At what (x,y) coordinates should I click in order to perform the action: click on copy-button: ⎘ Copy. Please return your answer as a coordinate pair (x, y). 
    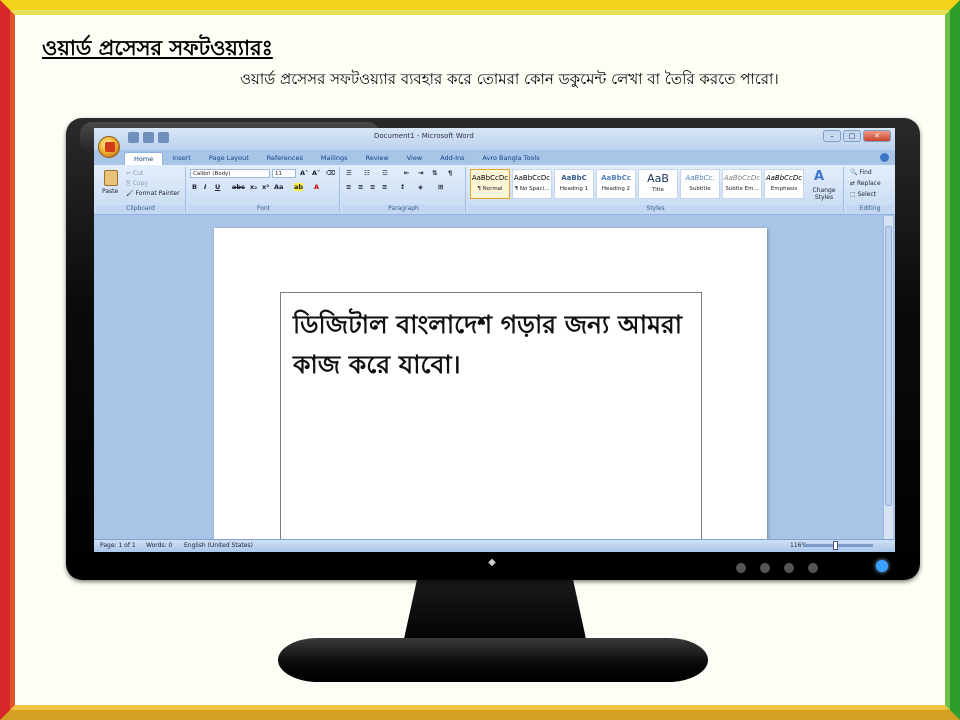
    Looking at the image, I should click on (137, 184).